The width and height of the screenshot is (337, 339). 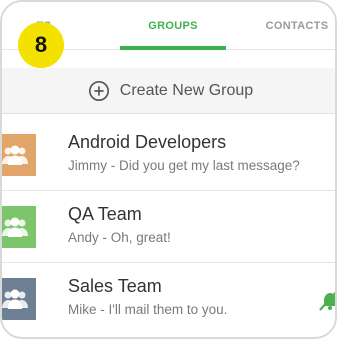 I want to click on tab-contacts: CONTACTS, so click(x=288, y=26).